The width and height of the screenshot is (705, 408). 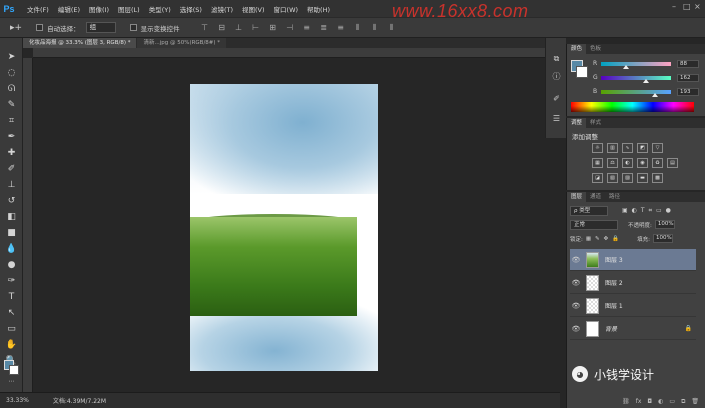 What do you see at coordinates (604, 239) in the screenshot?
I see `lock-icons: ▦✎✥🔒` at bounding box center [604, 239].